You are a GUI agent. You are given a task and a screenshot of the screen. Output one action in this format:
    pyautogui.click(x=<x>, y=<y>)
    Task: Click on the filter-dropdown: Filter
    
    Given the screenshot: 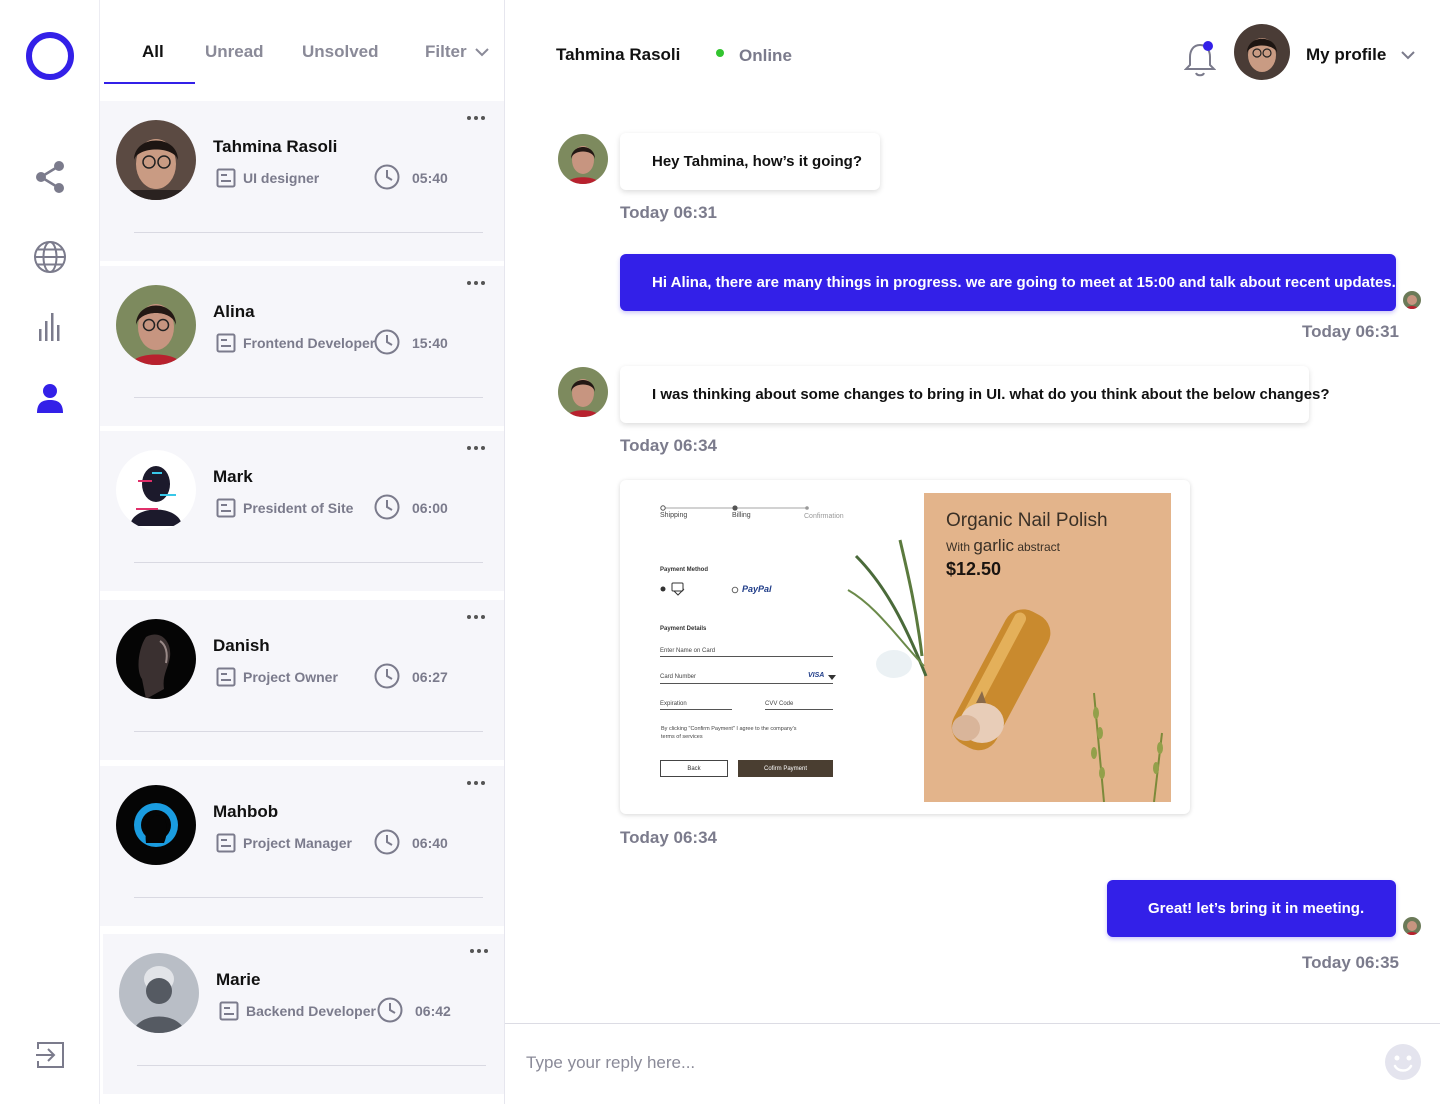 What is the action you would take?
    pyautogui.click(x=457, y=52)
    